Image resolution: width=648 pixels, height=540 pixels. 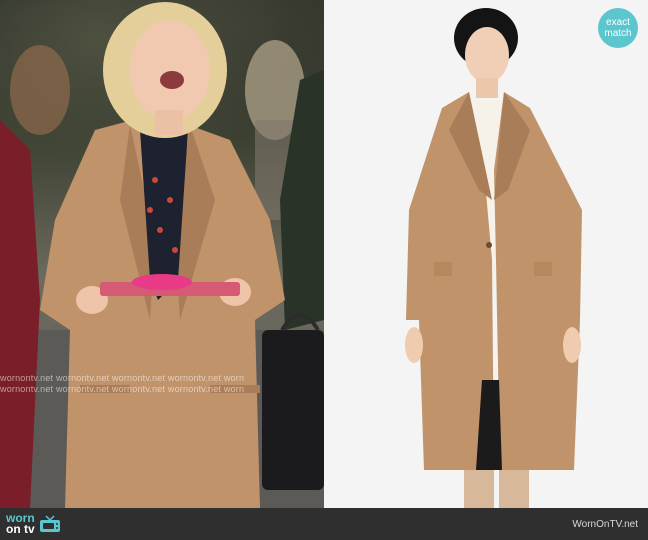 What do you see at coordinates (20, 529) in the screenshot?
I see `logo-line: on tv` at bounding box center [20, 529].